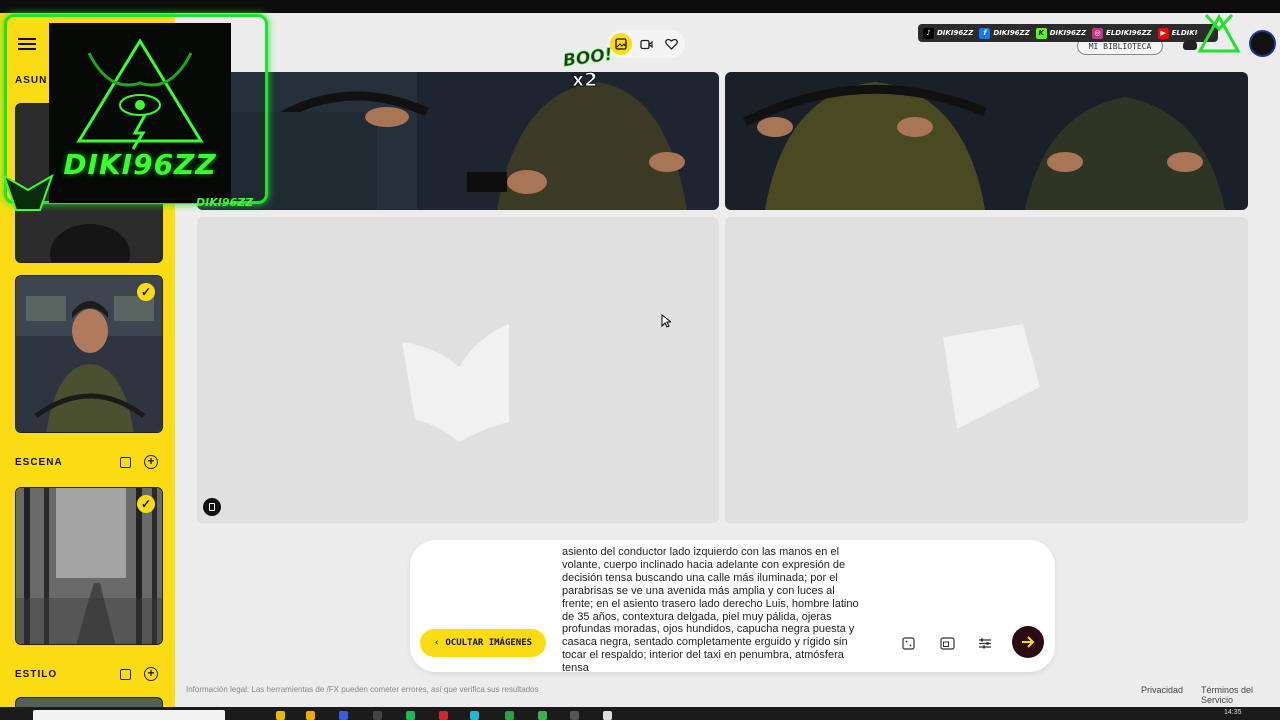 The width and height of the screenshot is (1280, 720). I want to click on instagram-icon: ◎, so click(1098, 33).